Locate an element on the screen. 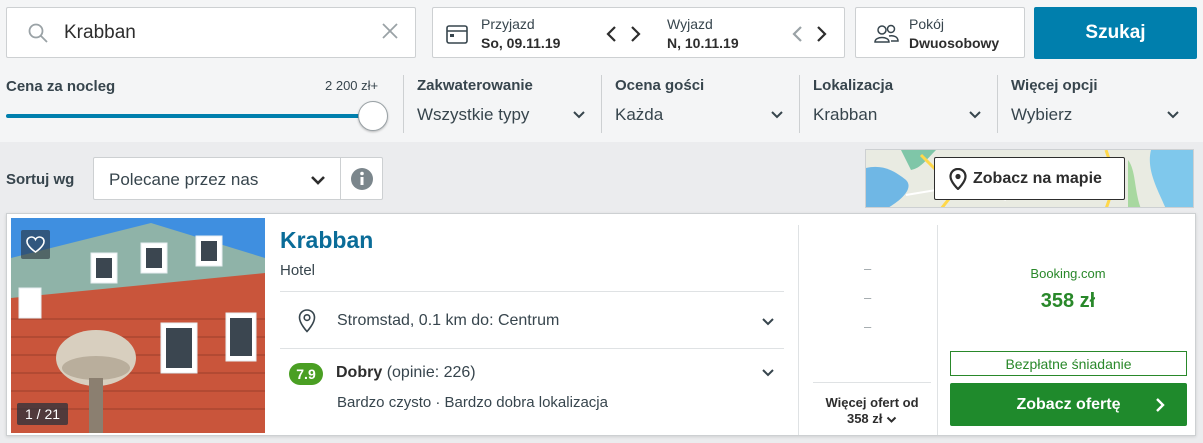  more-filters-value: Wybierz is located at coordinates (1042, 114).